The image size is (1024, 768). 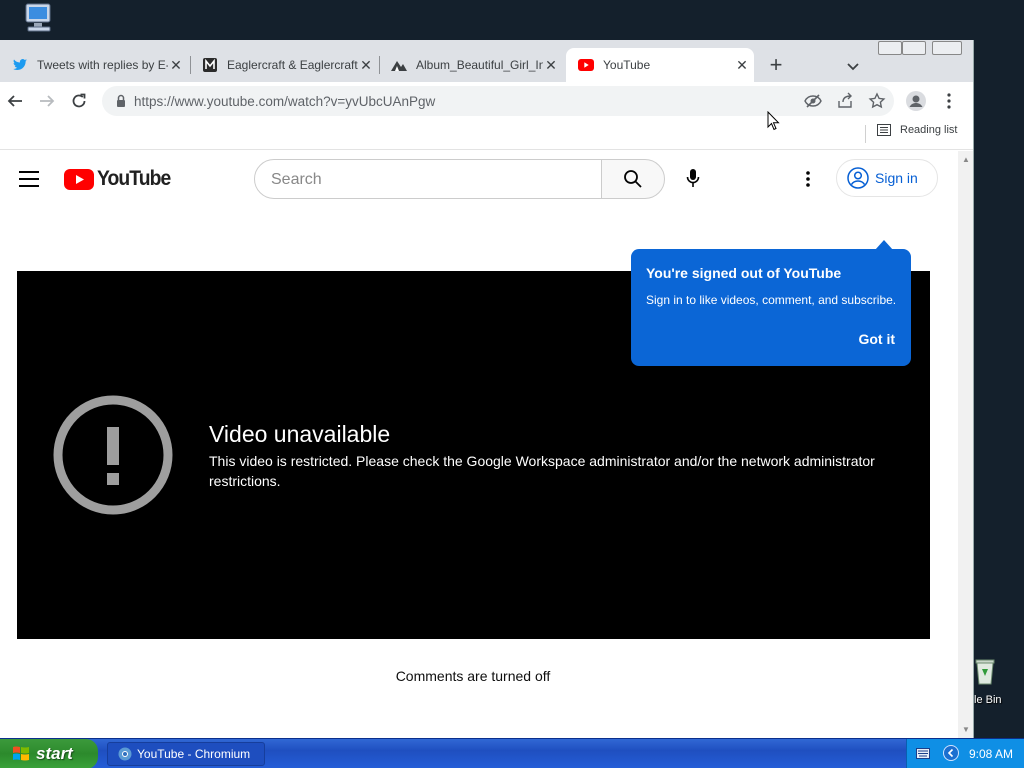 What do you see at coordinates (845, 101) in the screenshot?
I see `share-icon` at bounding box center [845, 101].